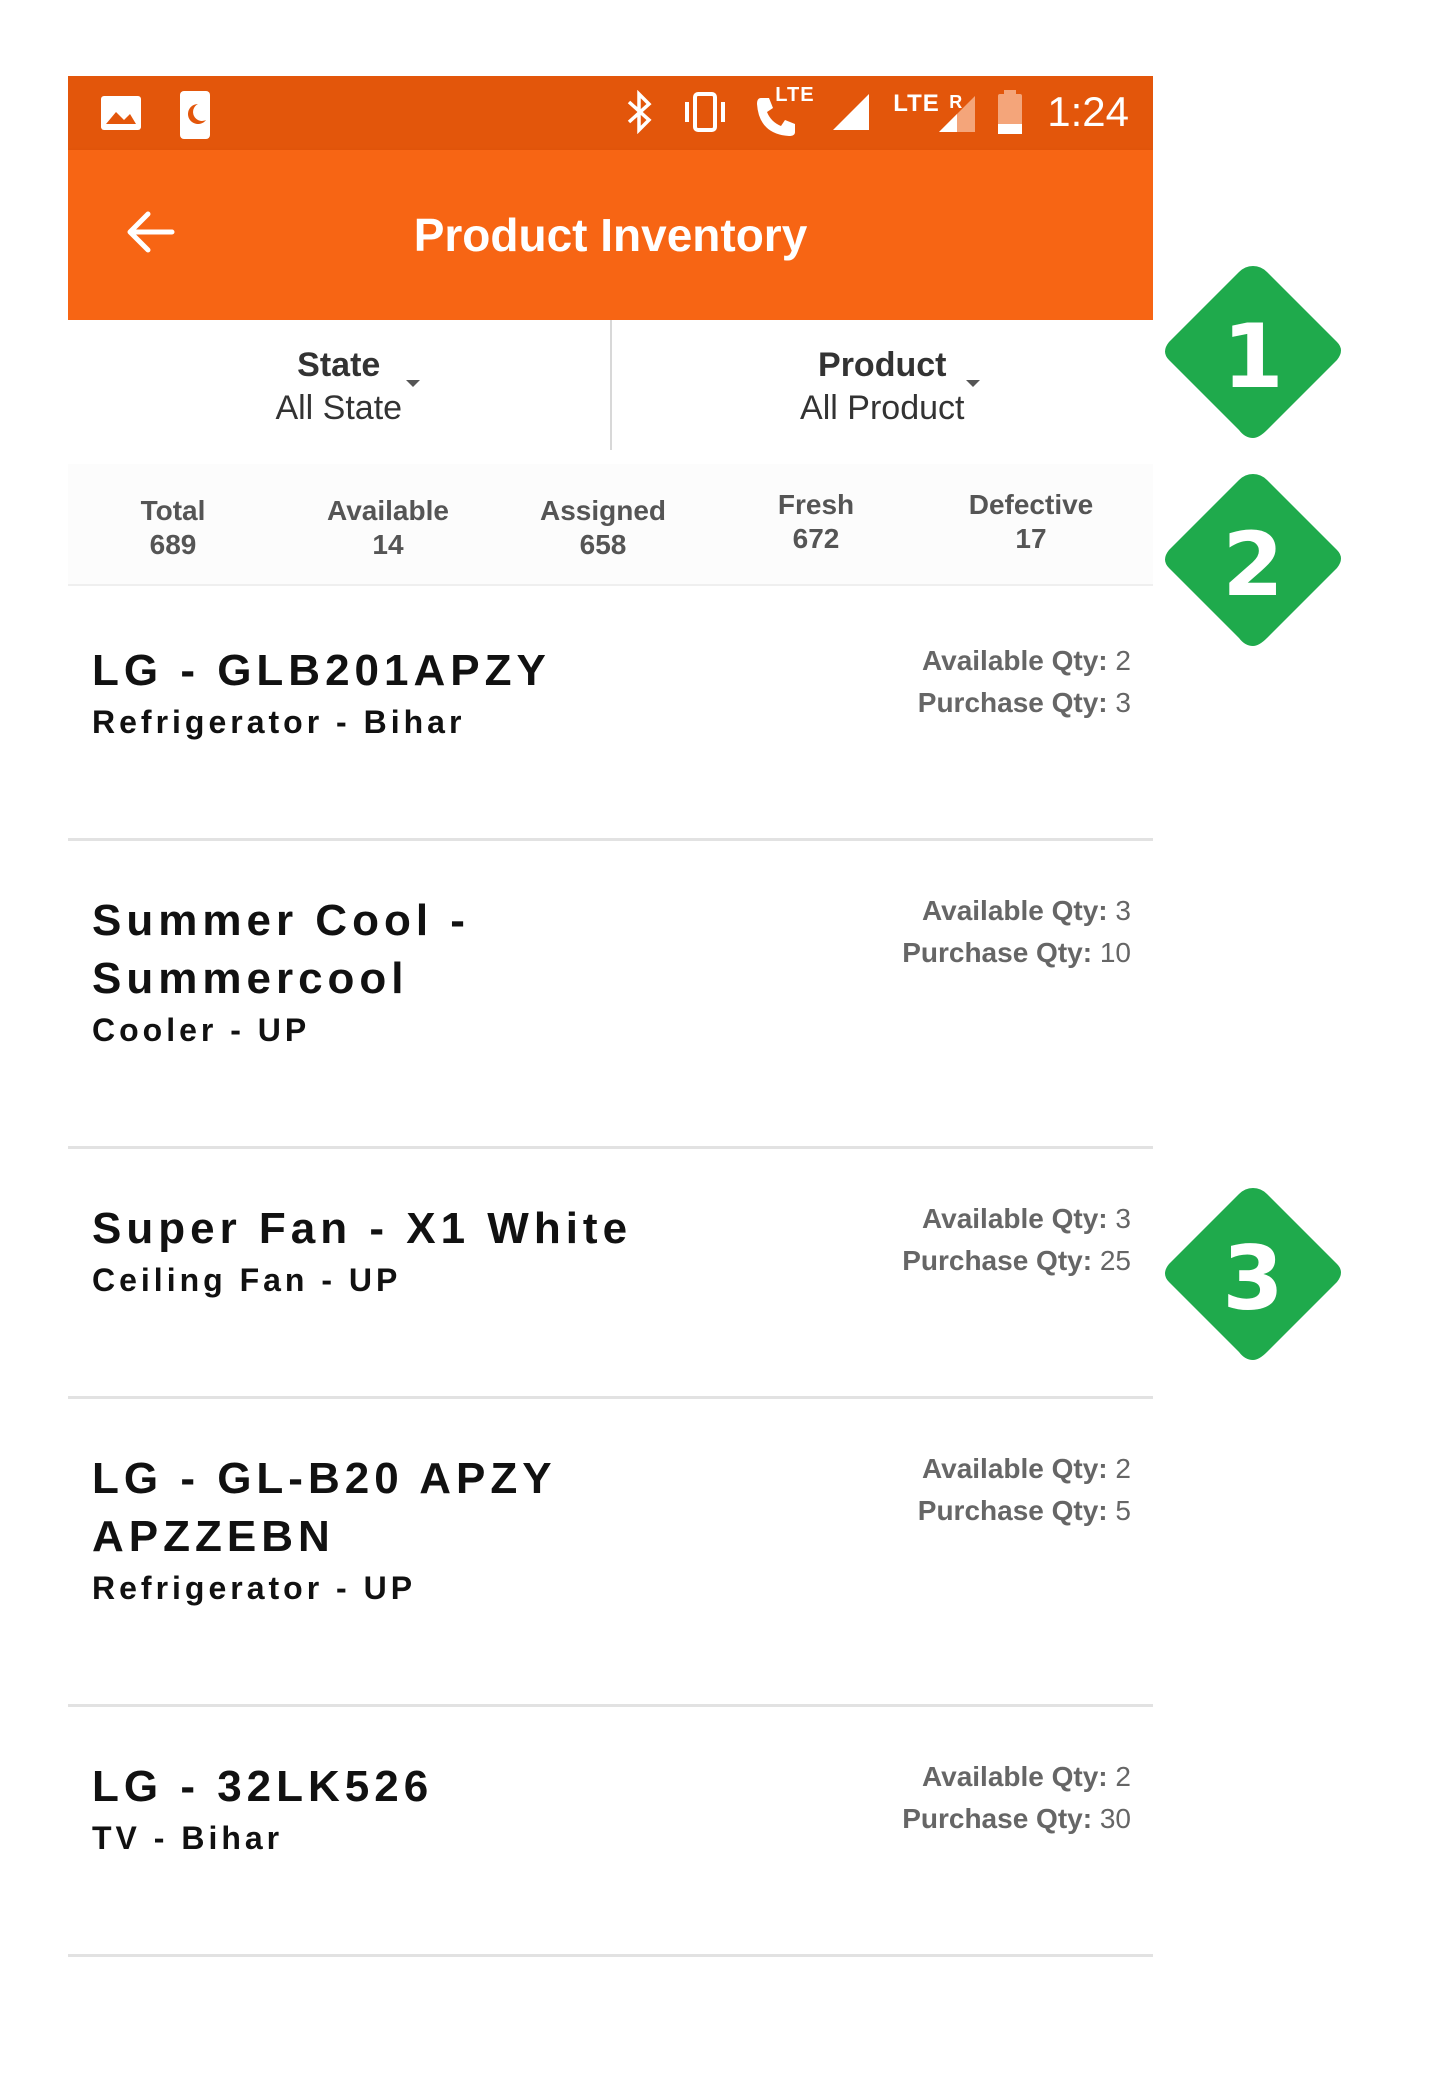 This screenshot has width=1430, height=2080. What do you see at coordinates (263, 1786) in the screenshot?
I see `product-title: LG - 32LK526` at bounding box center [263, 1786].